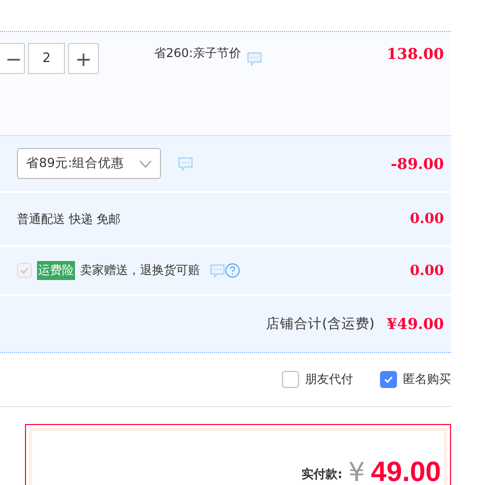 The image size is (503, 485). I want to click on chevron-icon, so click(145, 164).